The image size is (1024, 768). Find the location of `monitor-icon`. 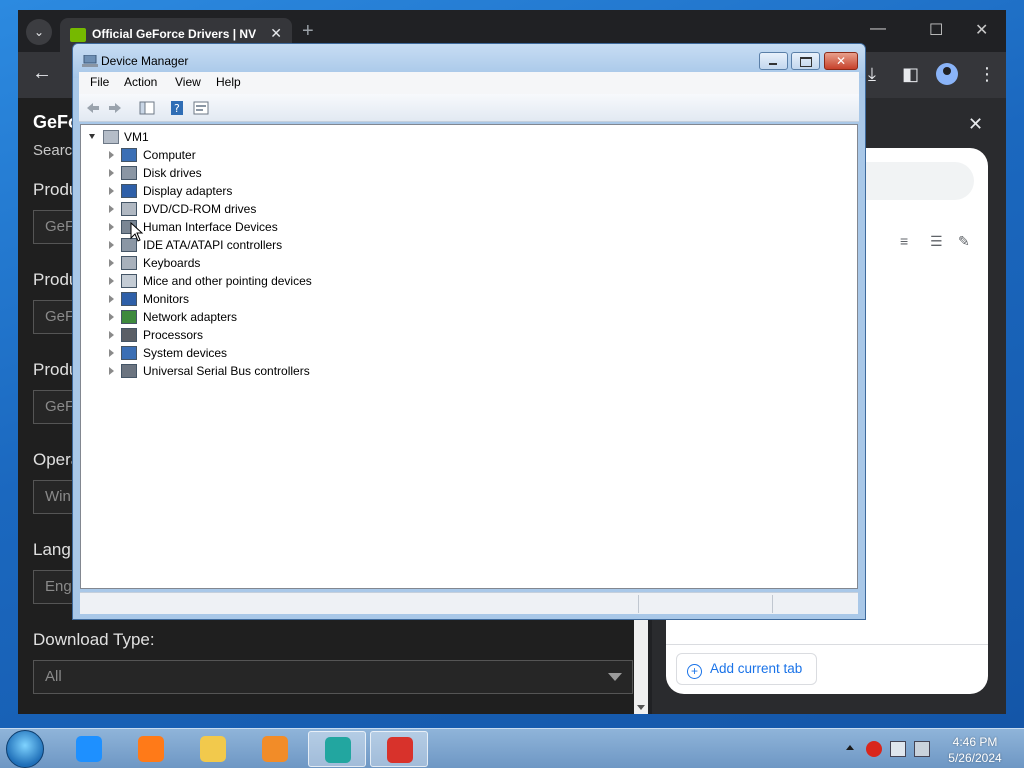

monitor-icon is located at coordinates (129, 299).